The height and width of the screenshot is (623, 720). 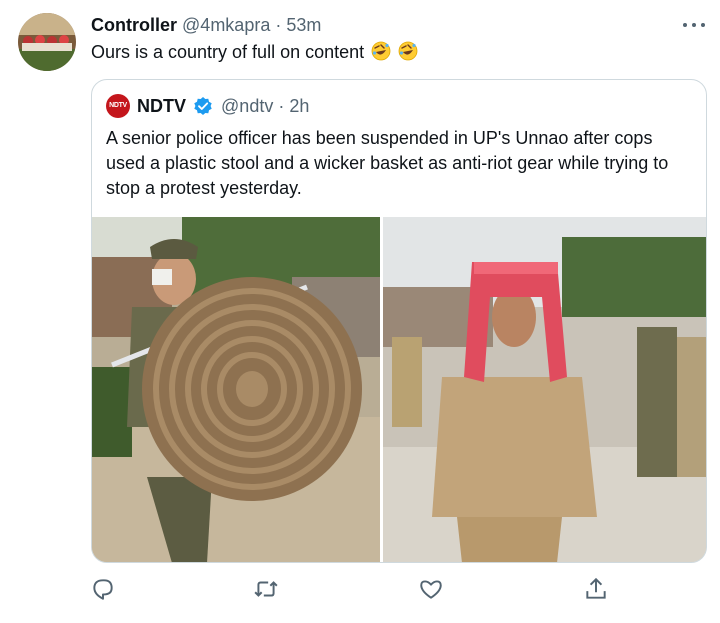 I want to click on author-handle: @4mkapra, so click(x=226, y=25).